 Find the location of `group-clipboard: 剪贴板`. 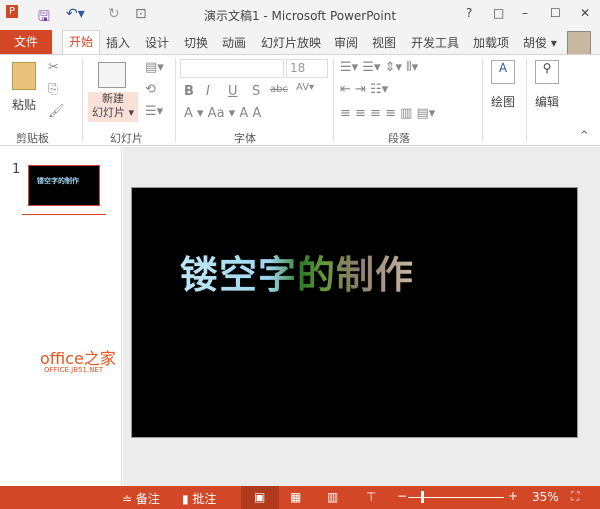

group-clipboard: 剪贴板 is located at coordinates (32, 138).